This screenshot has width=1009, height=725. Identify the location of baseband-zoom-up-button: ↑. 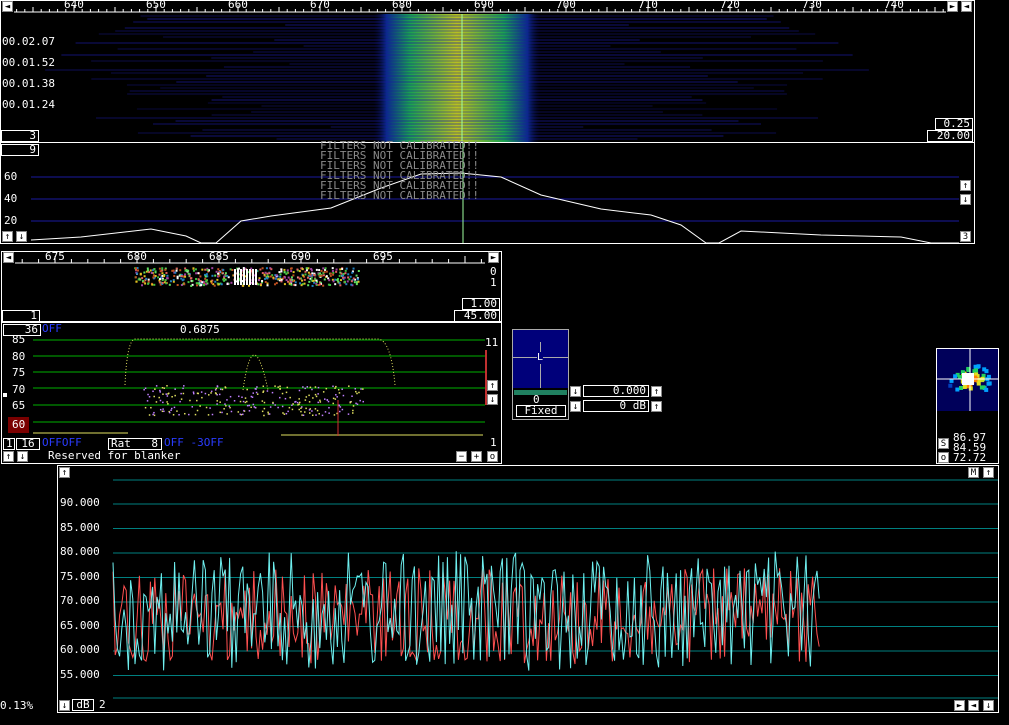
(8, 456).